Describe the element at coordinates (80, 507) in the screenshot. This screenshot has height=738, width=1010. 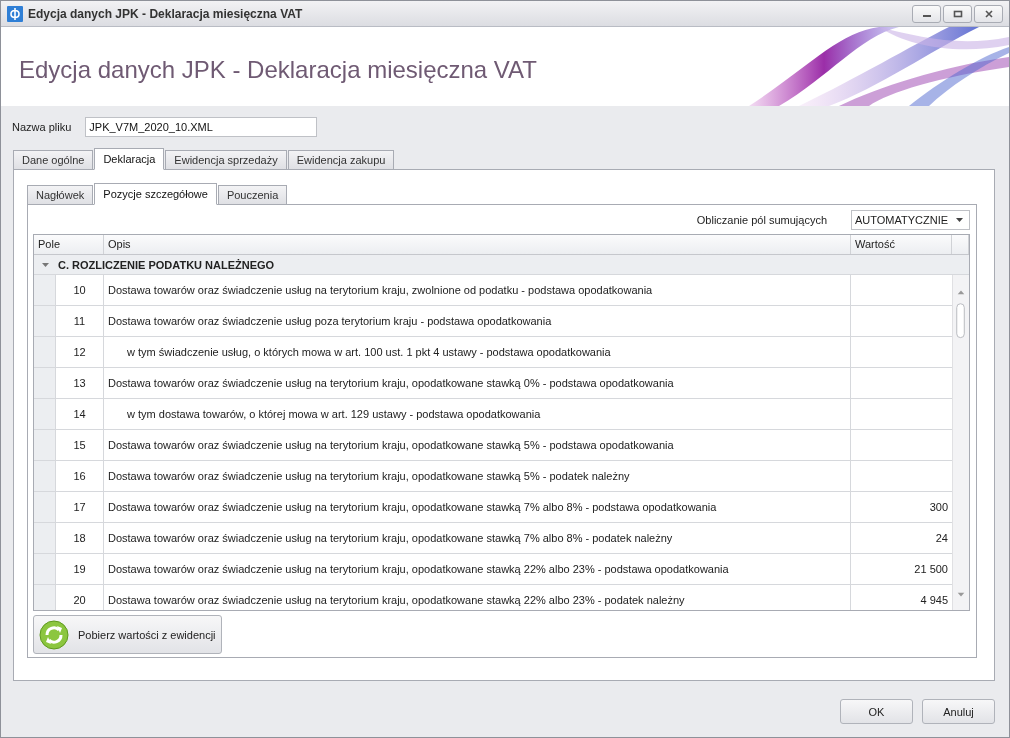
I see `table-cell: 17` at that location.